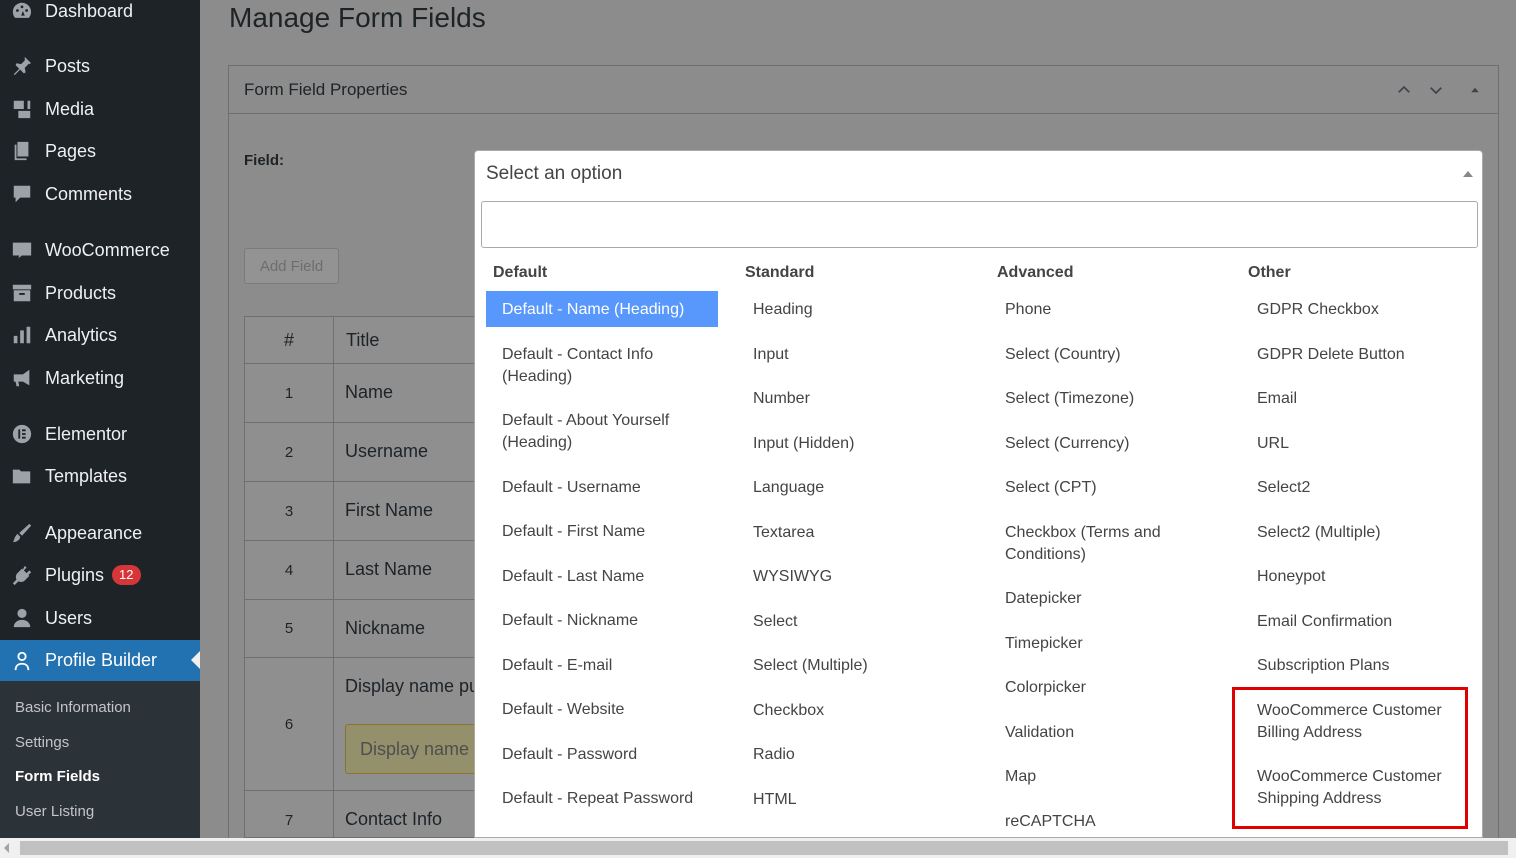 This screenshot has width=1516, height=858. What do you see at coordinates (1367, 666) in the screenshot?
I see `option-subscription-plans: Subscription Plans` at bounding box center [1367, 666].